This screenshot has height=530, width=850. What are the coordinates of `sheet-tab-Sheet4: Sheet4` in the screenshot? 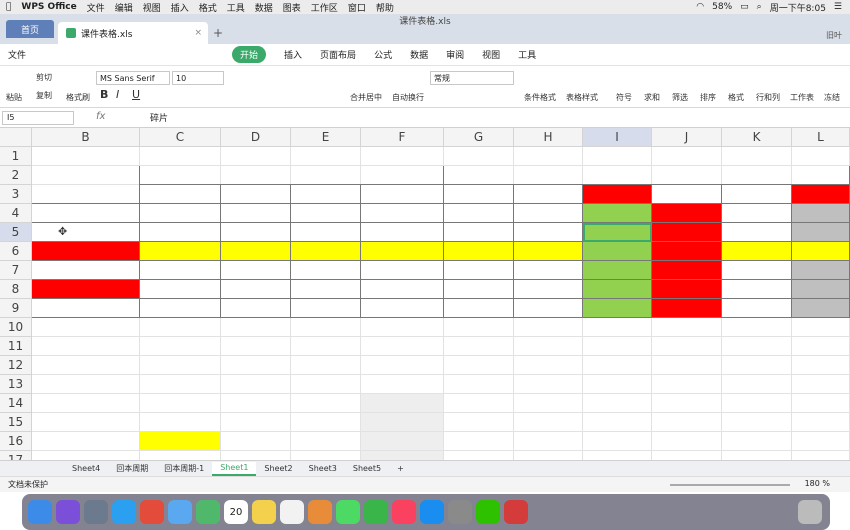 It's located at (86, 469).